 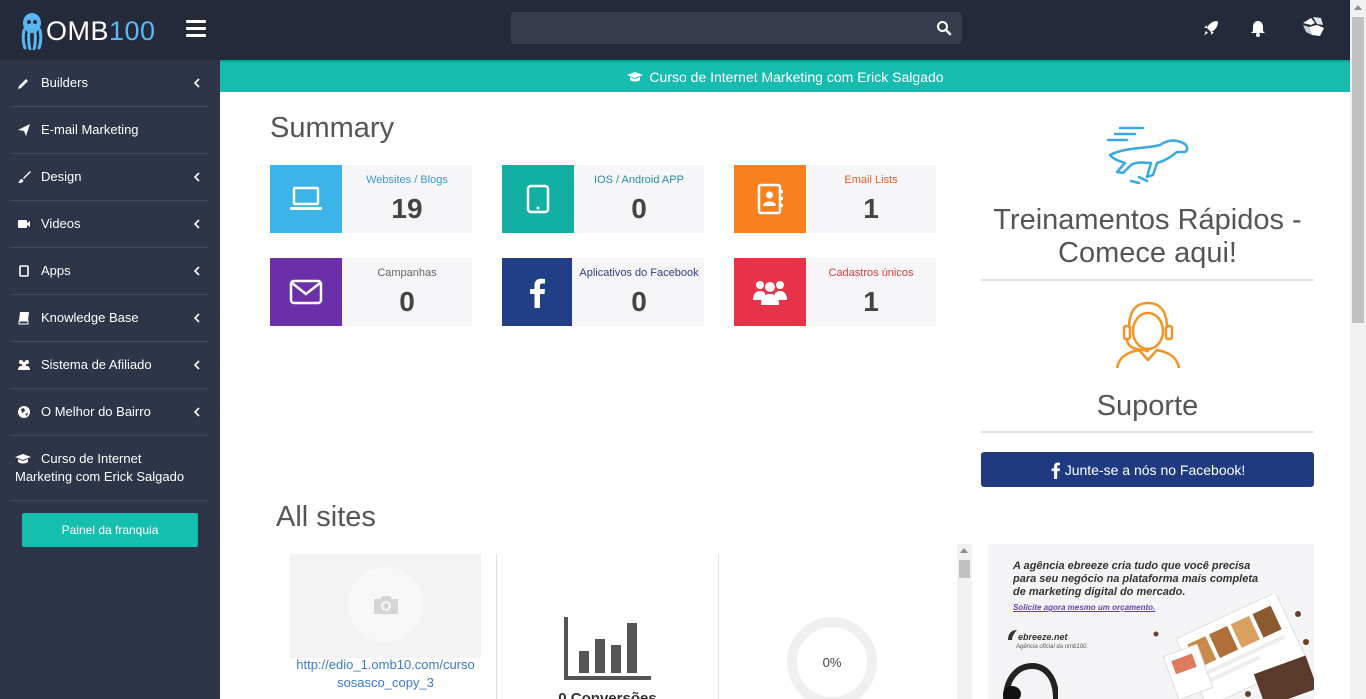 What do you see at coordinates (110, 83) in the screenshot?
I see `sidebar-item-builders: Builders` at bounding box center [110, 83].